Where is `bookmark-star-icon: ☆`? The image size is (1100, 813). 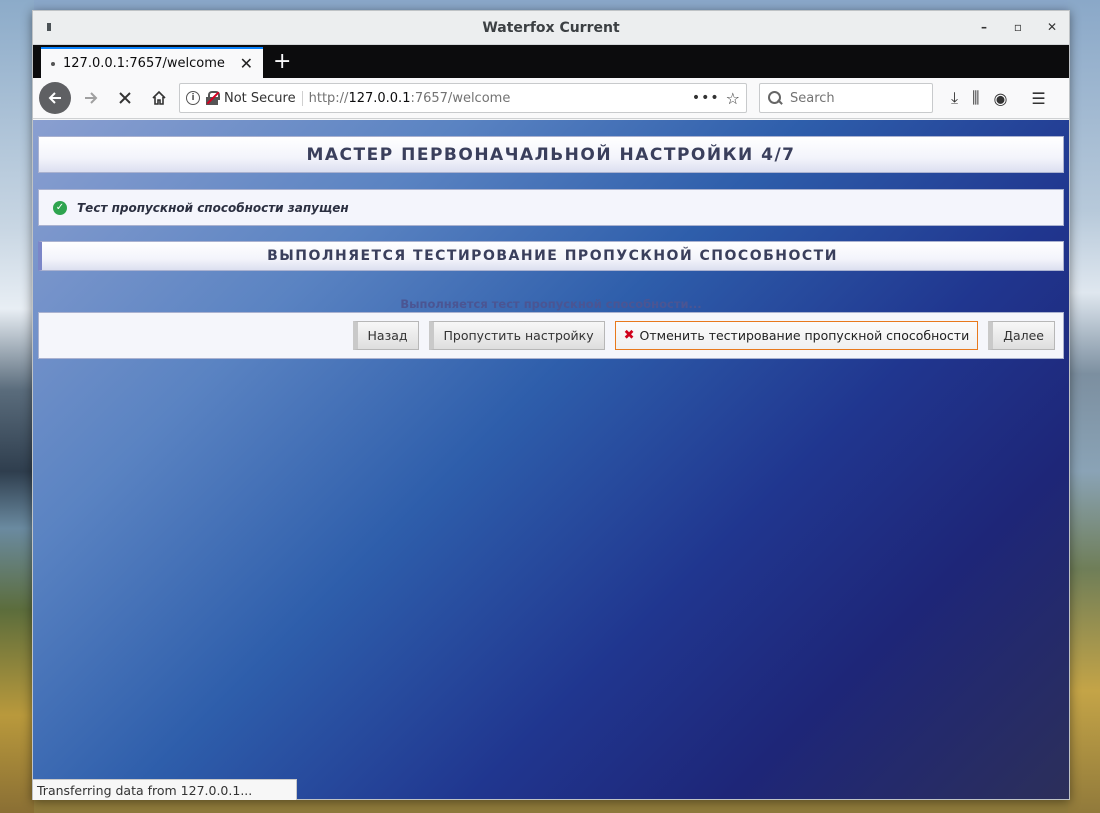
bookmark-star-icon: ☆ is located at coordinates (733, 98).